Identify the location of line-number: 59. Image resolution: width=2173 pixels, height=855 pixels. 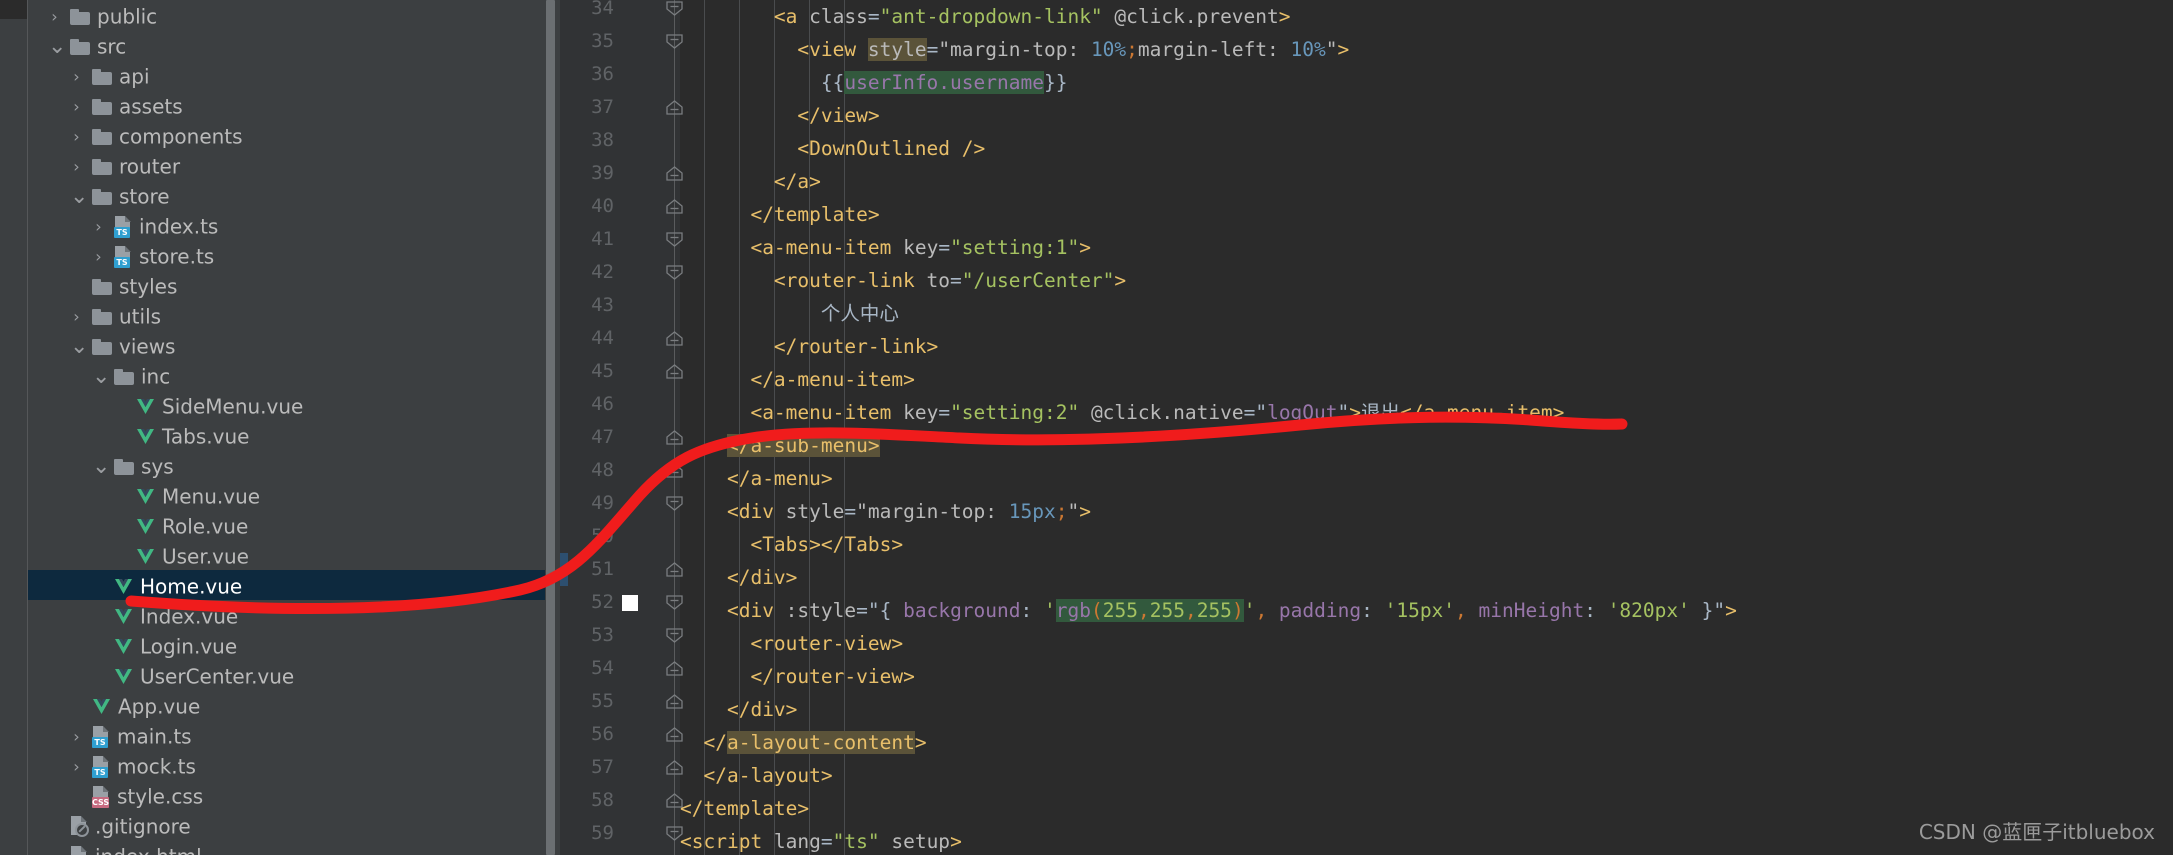
(587, 833).